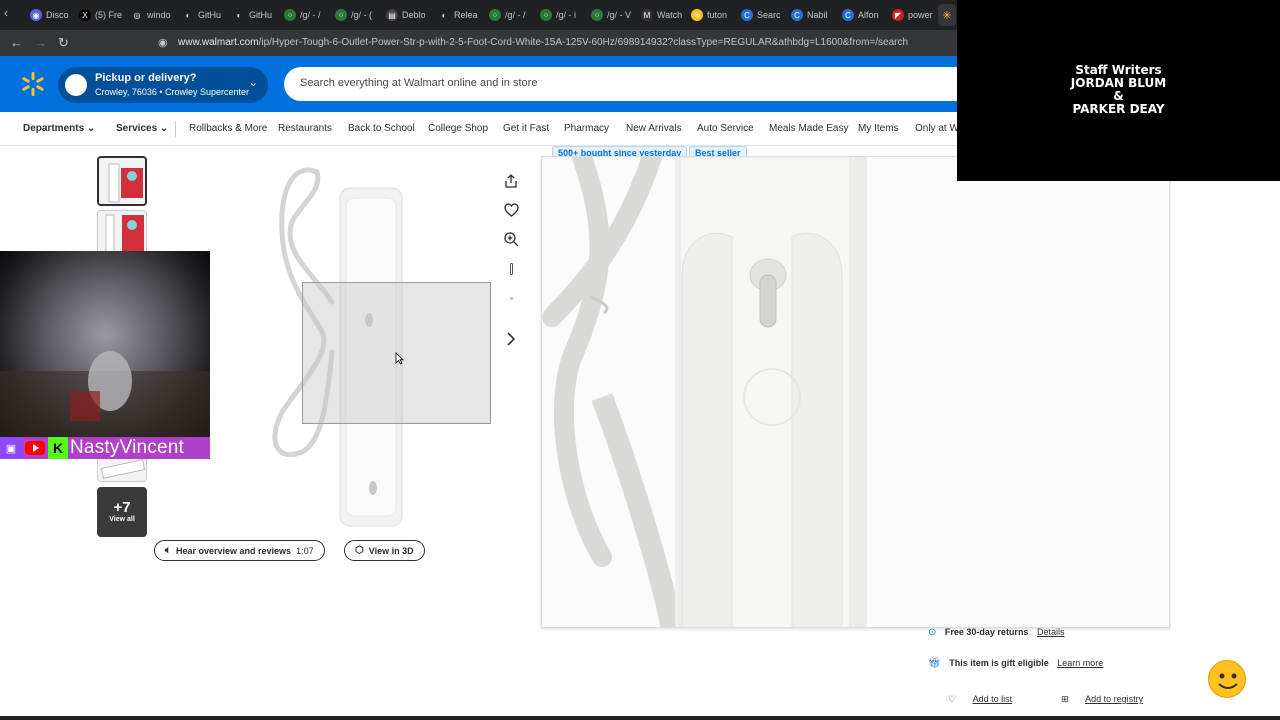 This screenshot has width=1280, height=720. I want to click on tab-label: /g/ - /, so click(310, 15).